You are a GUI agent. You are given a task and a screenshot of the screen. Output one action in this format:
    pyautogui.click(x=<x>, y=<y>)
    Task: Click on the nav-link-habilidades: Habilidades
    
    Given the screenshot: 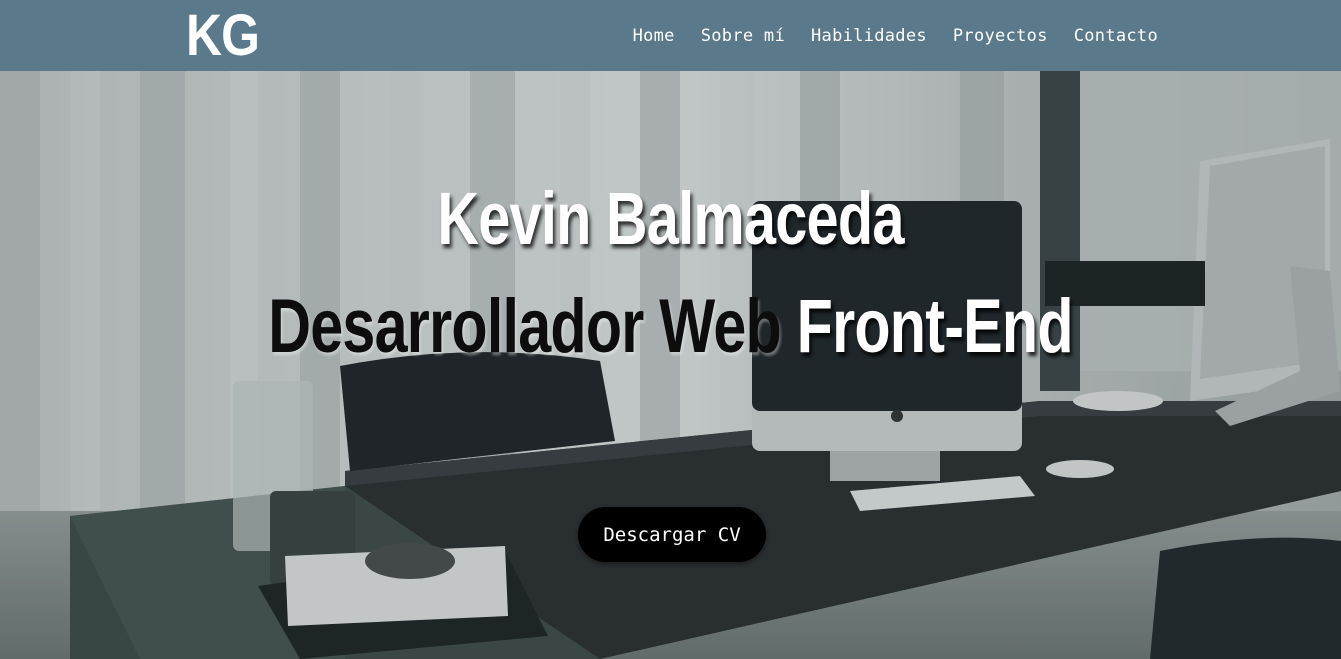 What is the action you would take?
    pyautogui.click(x=869, y=36)
    